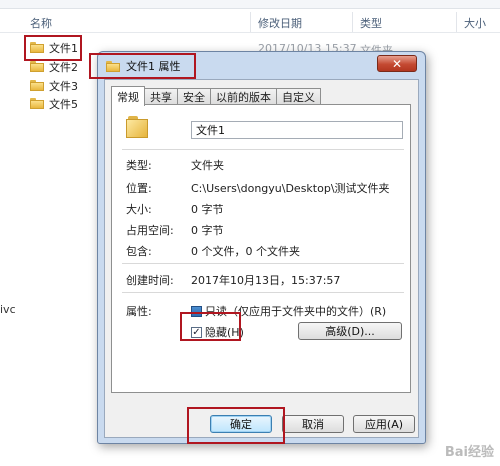 Image resolution: width=500 pixels, height=466 pixels. Describe the element at coordinates (245, 251) in the screenshot. I see `contains-value: 0 个文件，0 个文件夹` at that location.